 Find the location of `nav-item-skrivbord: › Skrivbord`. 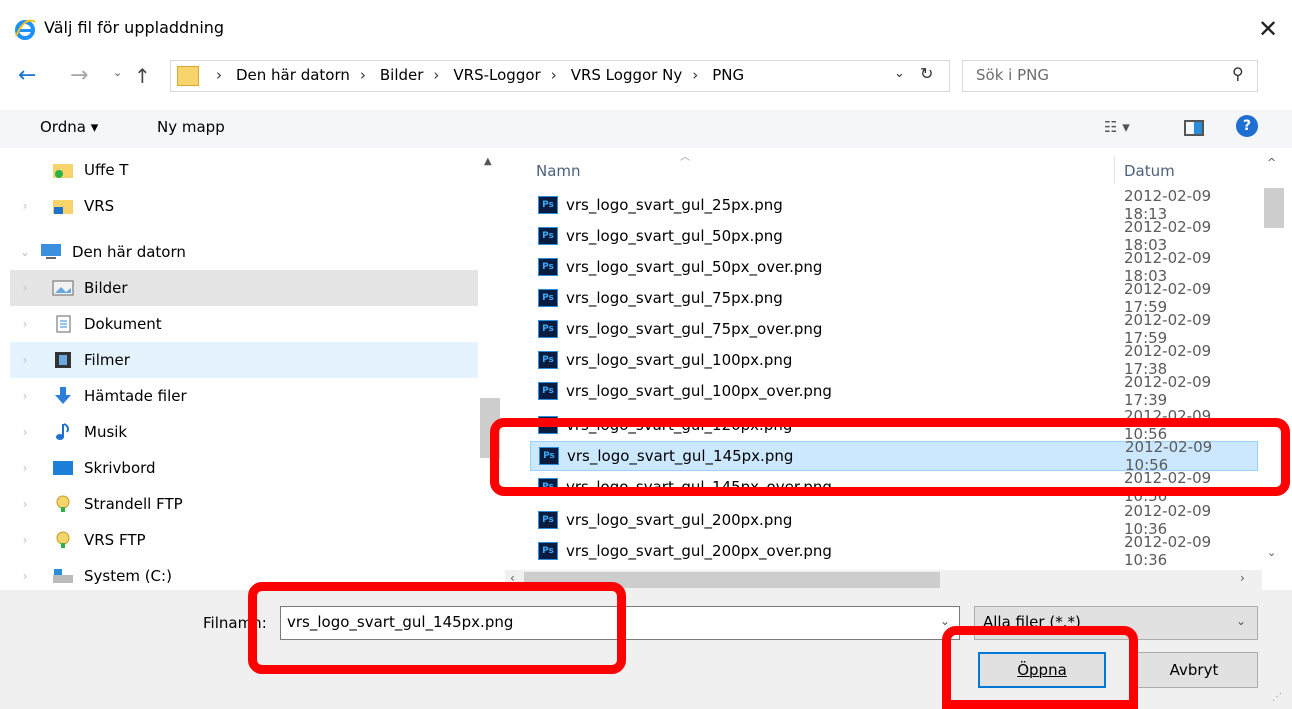

nav-item-skrivbord: › Skrivbord is located at coordinates (249, 468).